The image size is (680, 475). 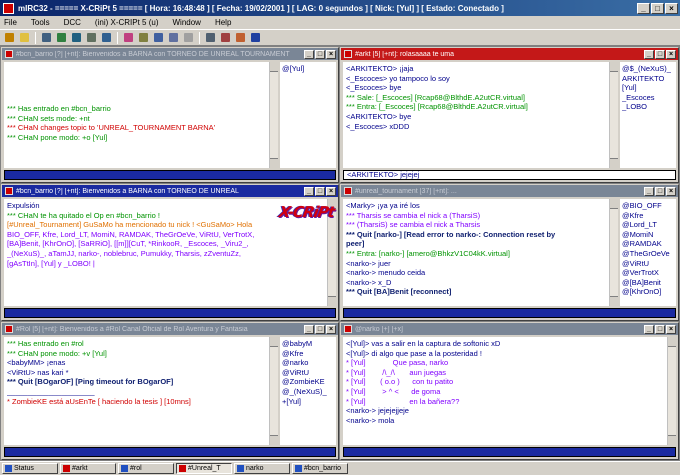 I want to click on nick-list-item: @_(NeXuS)_, so click(x=308, y=392).